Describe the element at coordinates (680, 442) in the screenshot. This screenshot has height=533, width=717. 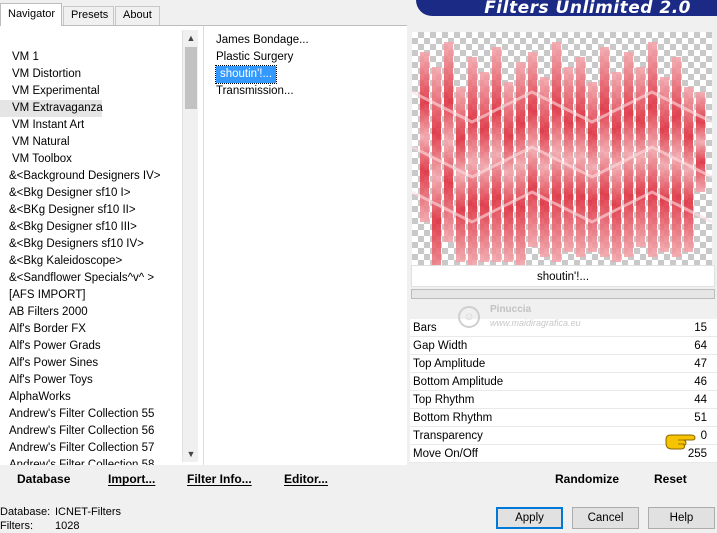
I see `pointing-hand-icon` at that location.